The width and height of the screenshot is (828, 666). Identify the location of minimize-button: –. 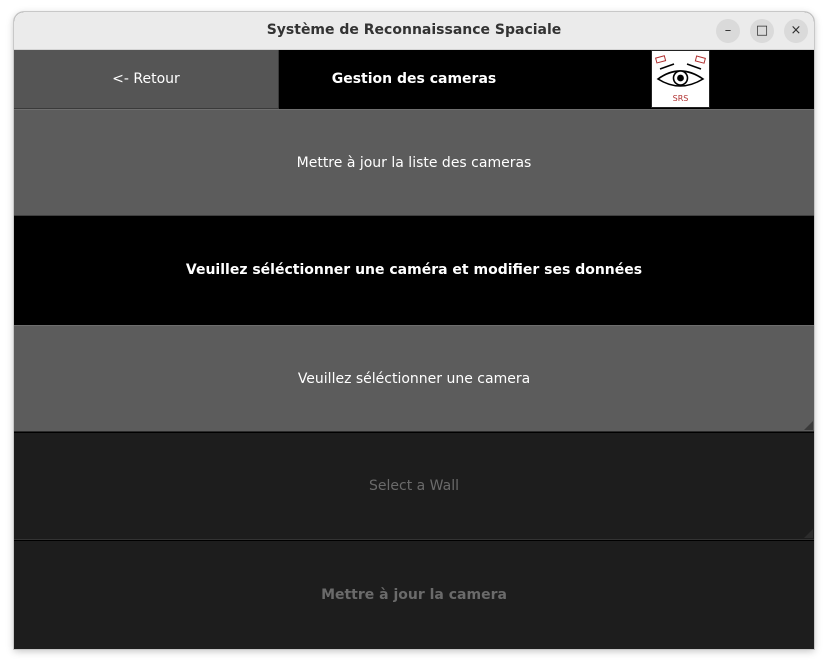
(728, 31).